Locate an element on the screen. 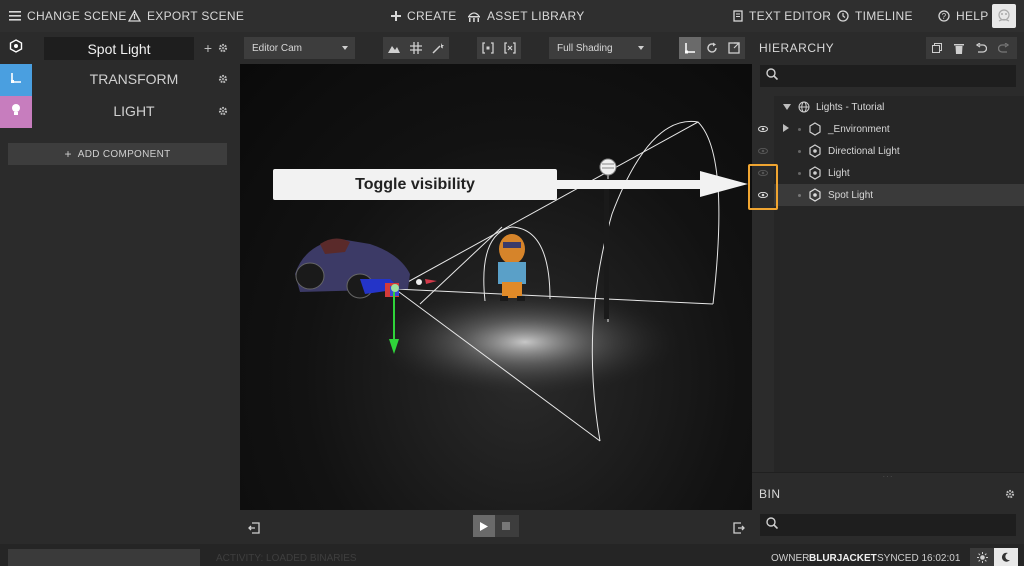 The width and height of the screenshot is (1024, 566). redo-icon is located at coordinates (1003, 48).